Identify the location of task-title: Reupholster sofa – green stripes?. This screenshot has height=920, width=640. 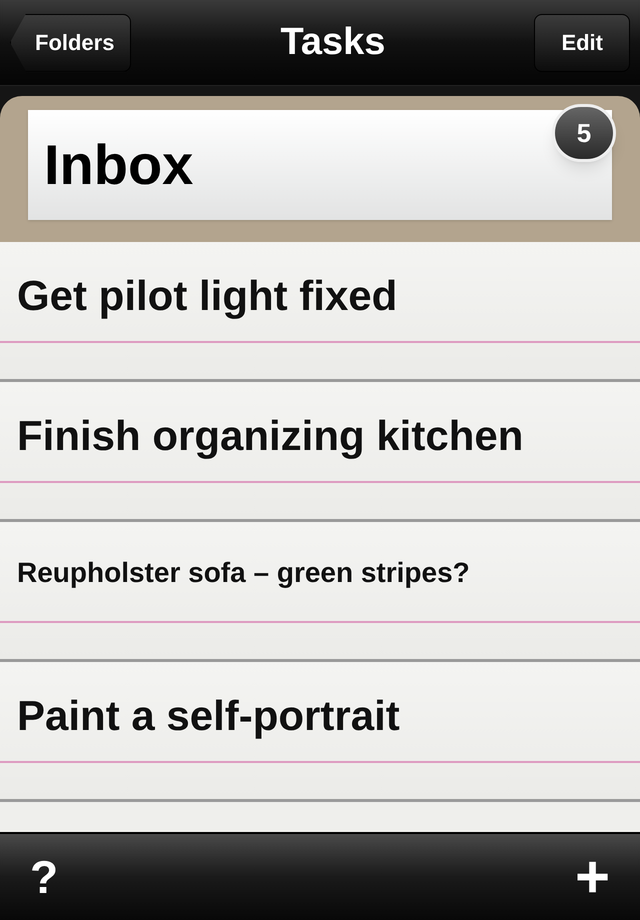
(243, 573).